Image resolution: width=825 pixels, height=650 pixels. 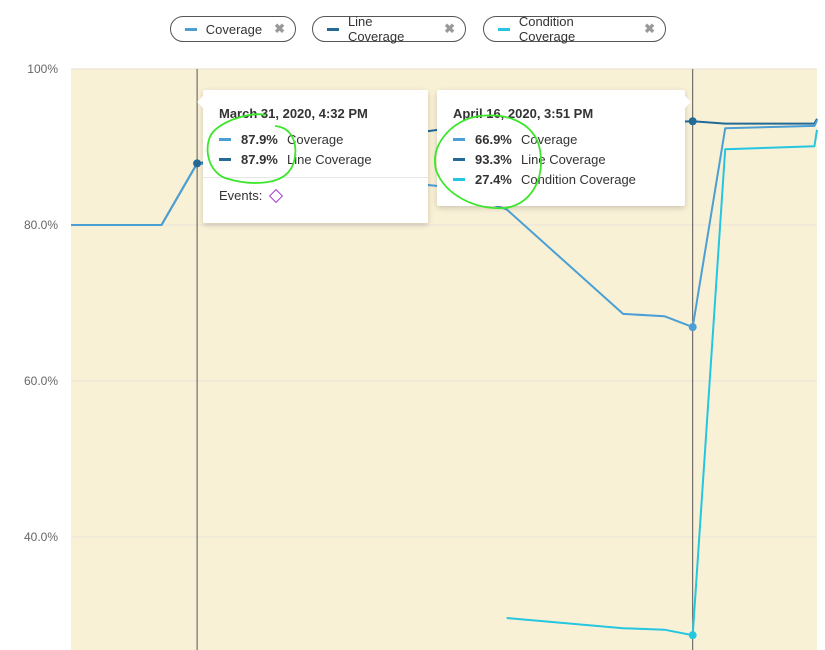 I want to click on tooltip-row: 87.9% Coverage, so click(x=315, y=139).